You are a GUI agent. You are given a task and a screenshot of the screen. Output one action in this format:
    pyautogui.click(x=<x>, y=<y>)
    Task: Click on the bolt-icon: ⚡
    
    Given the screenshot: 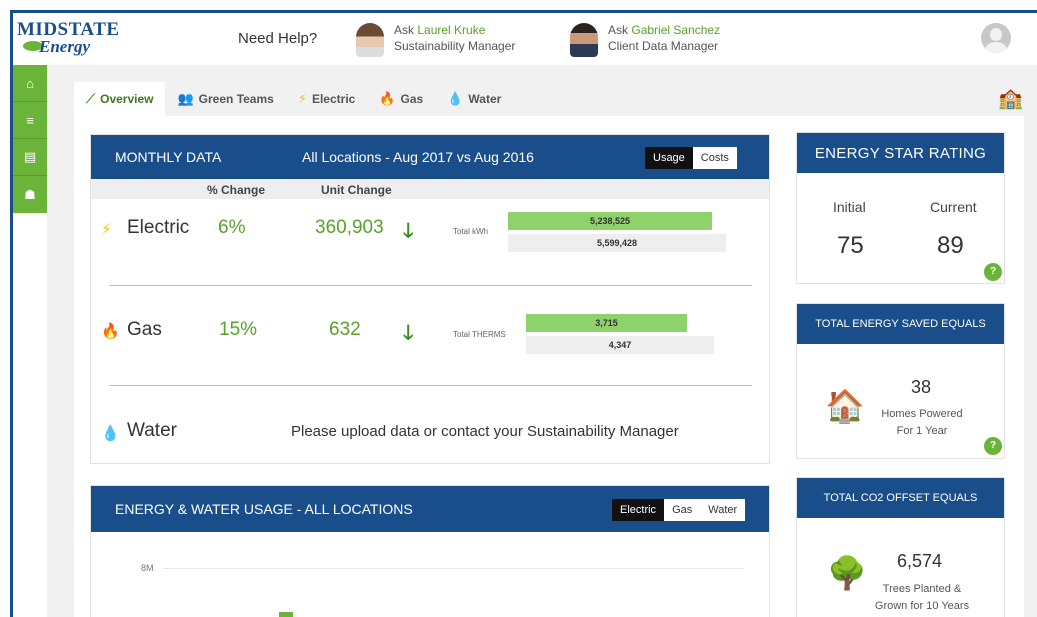 What is the action you would take?
    pyautogui.click(x=302, y=98)
    